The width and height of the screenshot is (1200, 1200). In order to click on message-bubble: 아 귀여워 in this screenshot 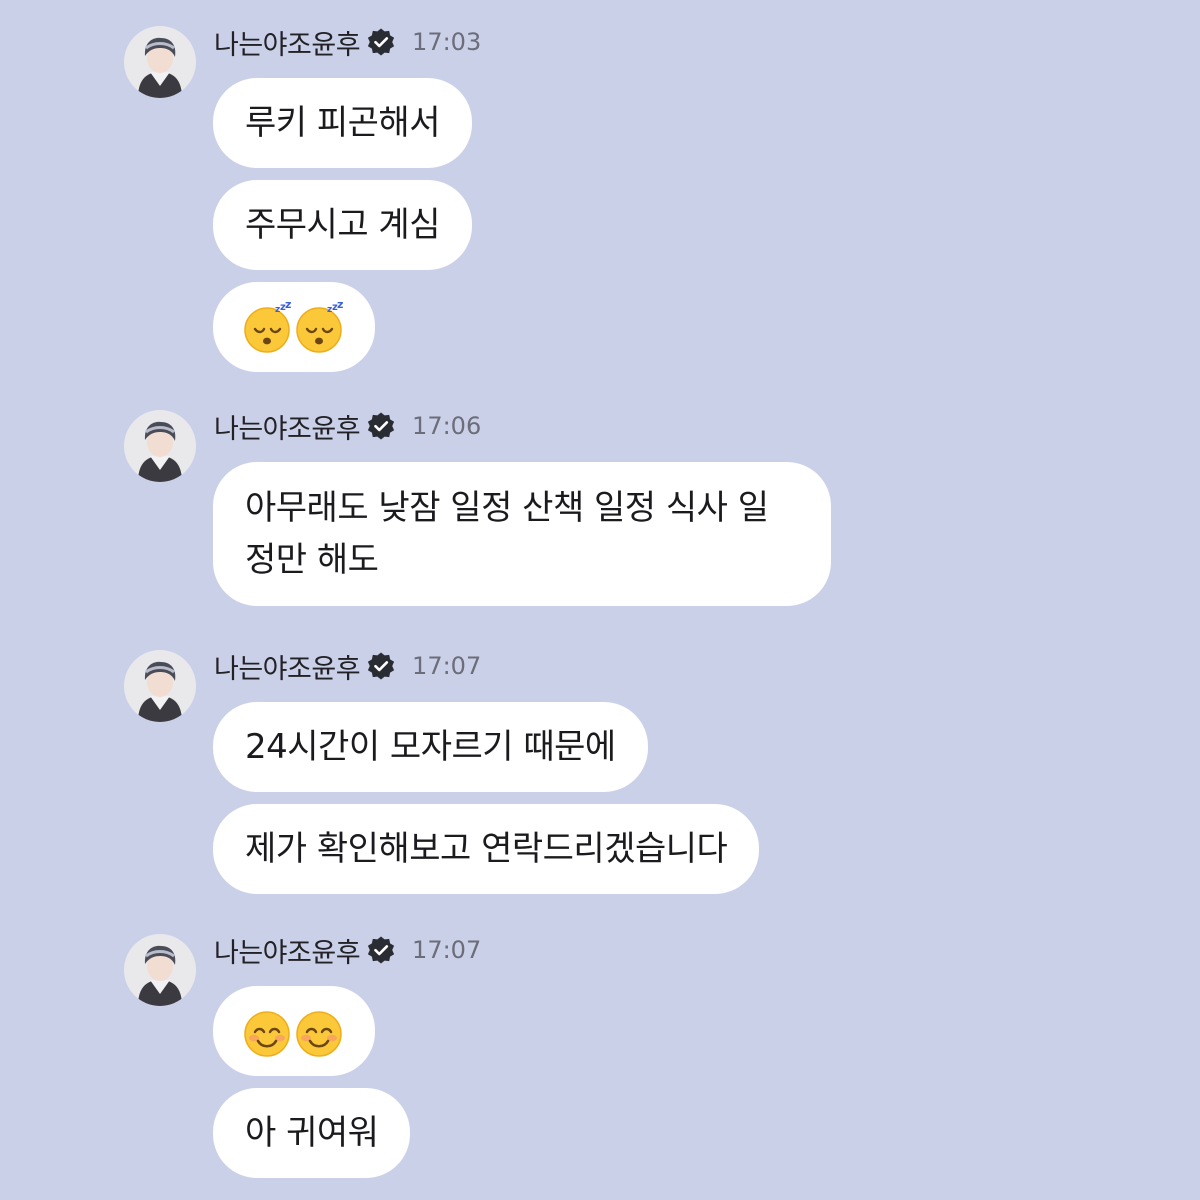, I will do `click(312, 1133)`.